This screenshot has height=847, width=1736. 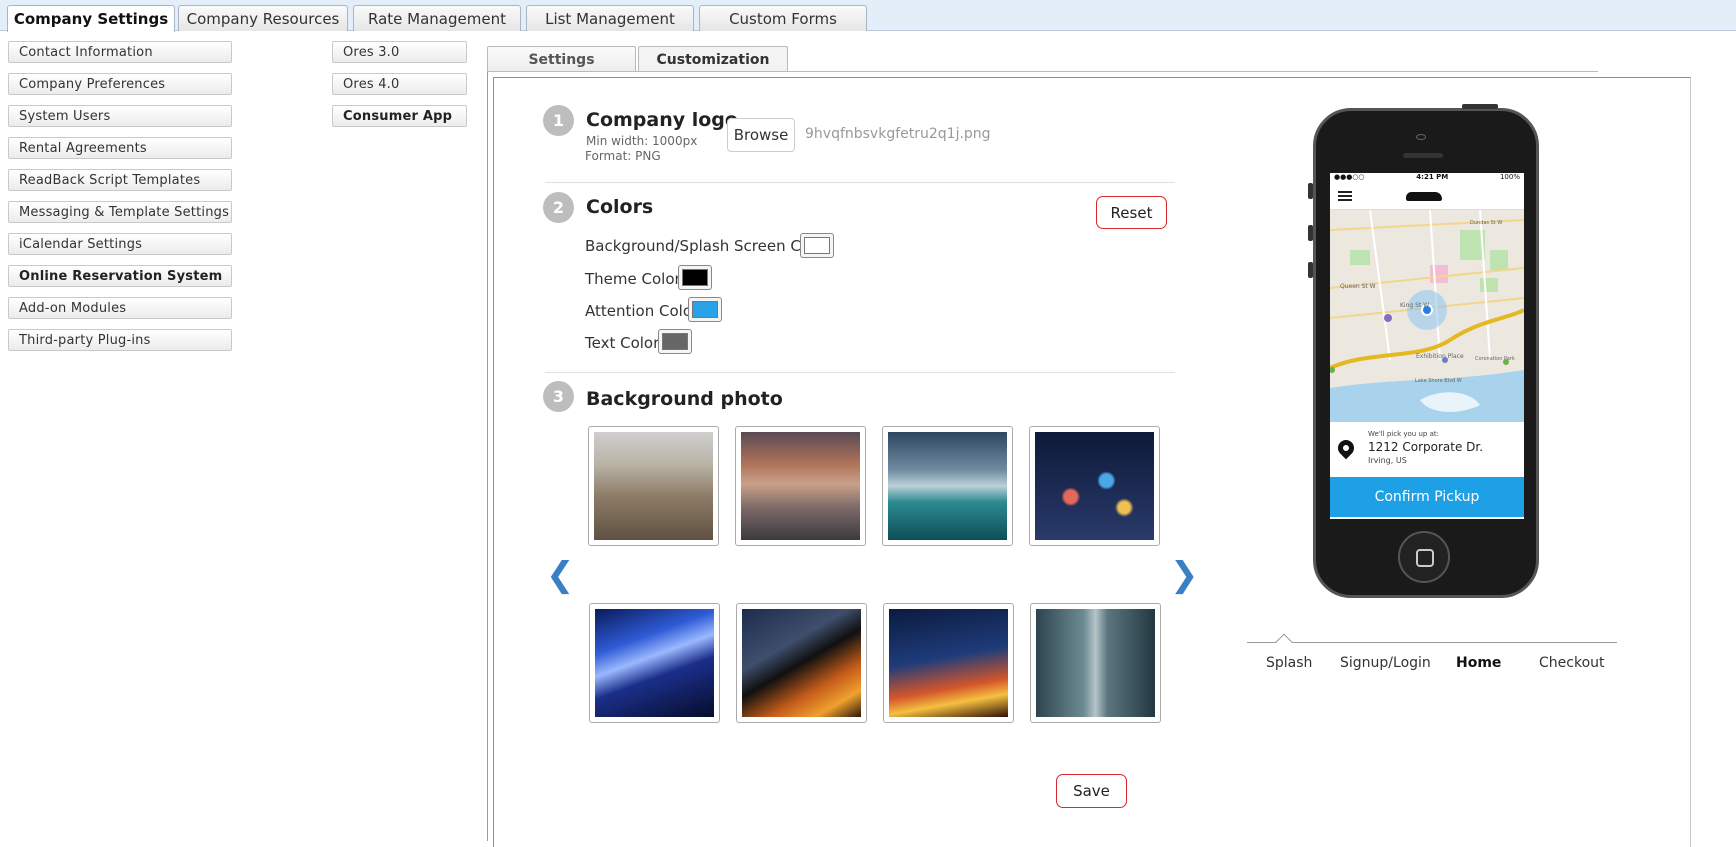 I want to click on attention-color-label: Attention Color:, so click(x=644, y=311).